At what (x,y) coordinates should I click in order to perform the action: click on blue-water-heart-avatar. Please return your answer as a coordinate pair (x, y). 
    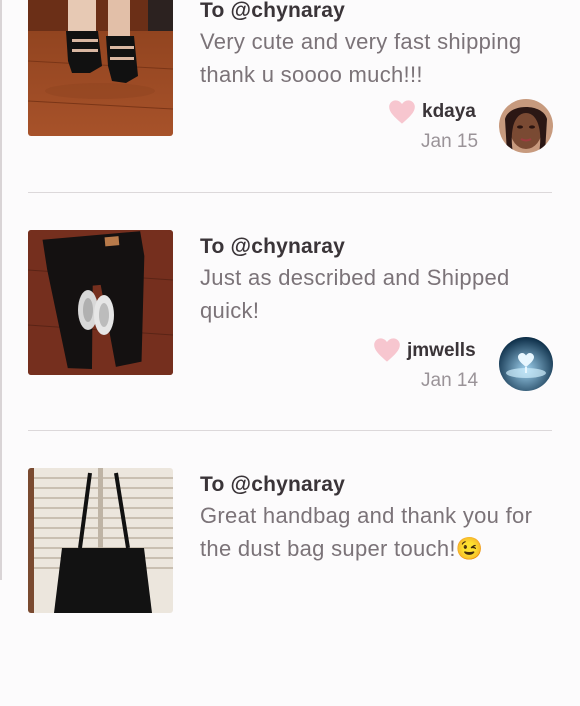
    Looking at the image, I should click on (526, 364).